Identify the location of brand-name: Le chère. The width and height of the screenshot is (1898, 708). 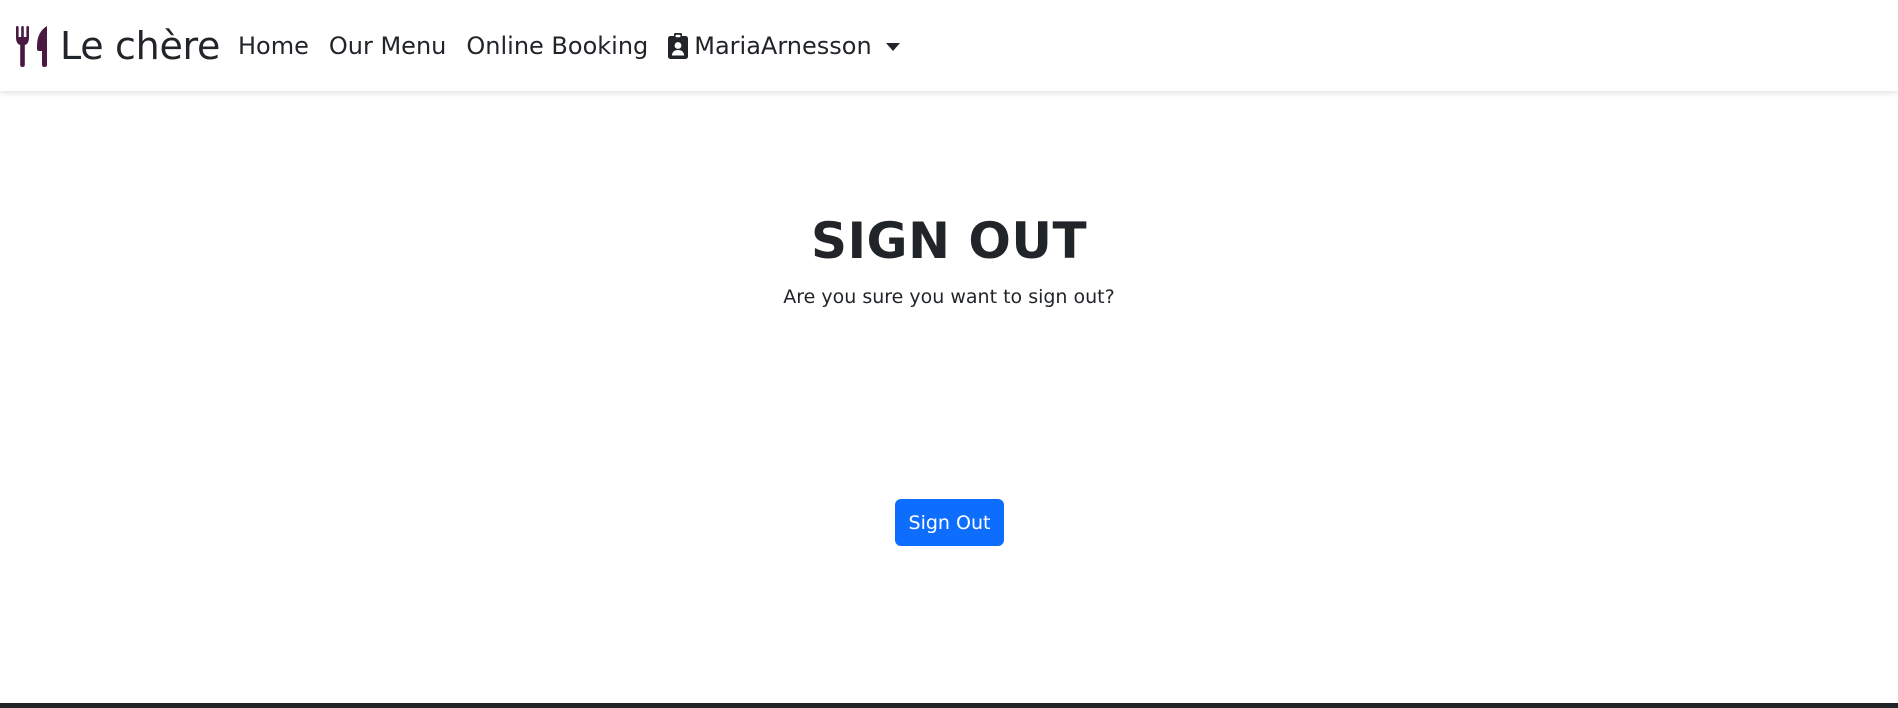
(140, 46).